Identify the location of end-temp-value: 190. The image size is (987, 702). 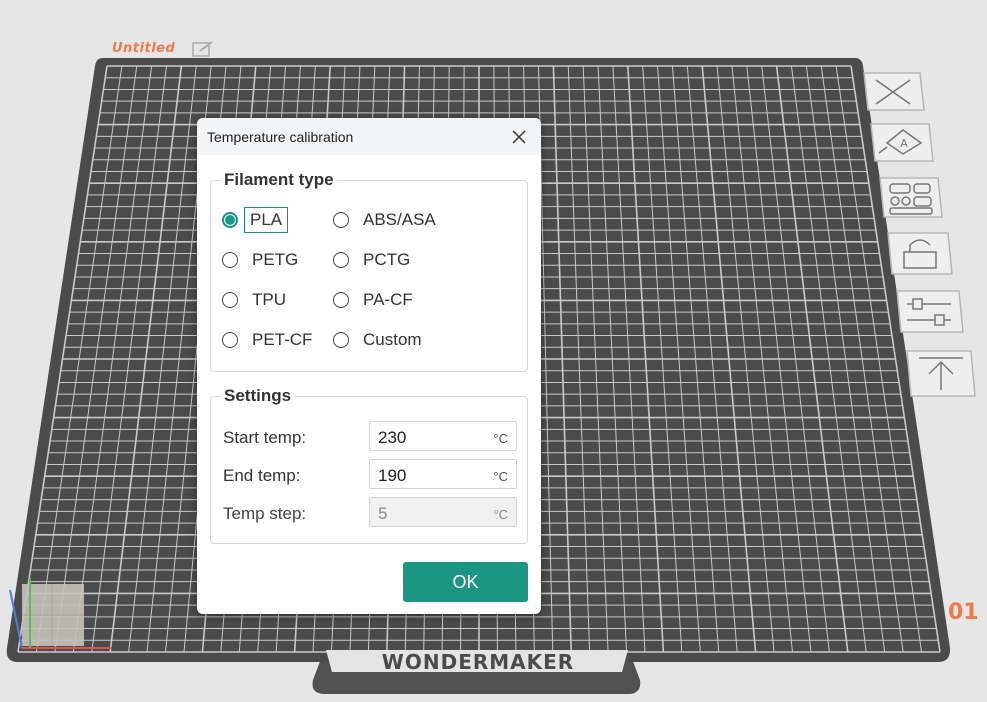
(392, 475).